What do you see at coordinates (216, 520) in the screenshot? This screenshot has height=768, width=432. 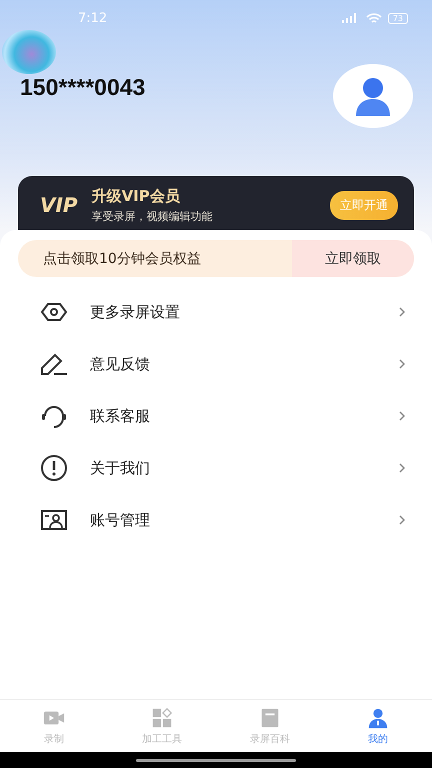 I see `menu-item: 账号管理` at bounding box center [216, 520].